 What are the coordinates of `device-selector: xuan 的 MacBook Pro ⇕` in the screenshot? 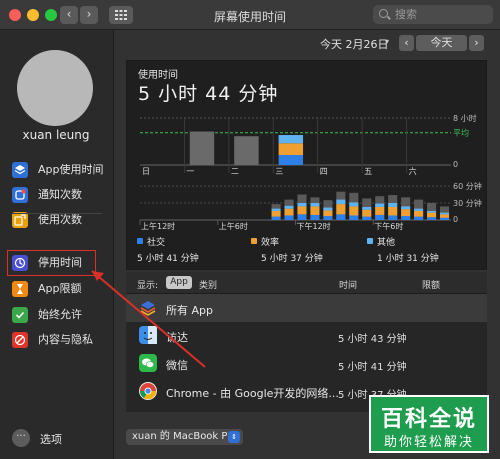 It's located at (184, 437).